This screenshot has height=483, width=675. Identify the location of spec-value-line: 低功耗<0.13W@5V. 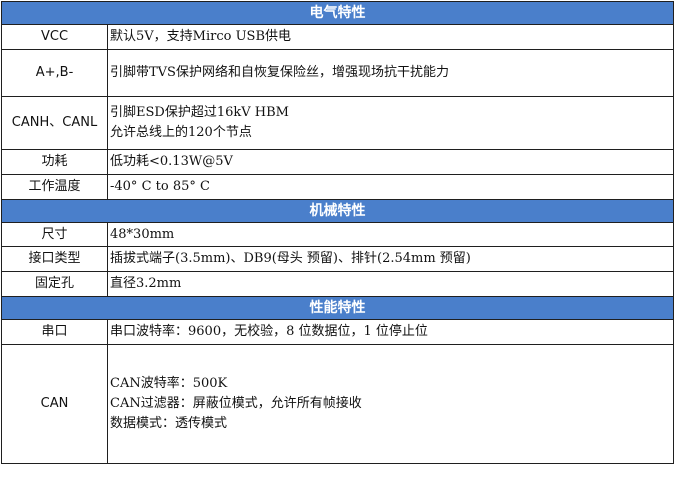
(171, 161).